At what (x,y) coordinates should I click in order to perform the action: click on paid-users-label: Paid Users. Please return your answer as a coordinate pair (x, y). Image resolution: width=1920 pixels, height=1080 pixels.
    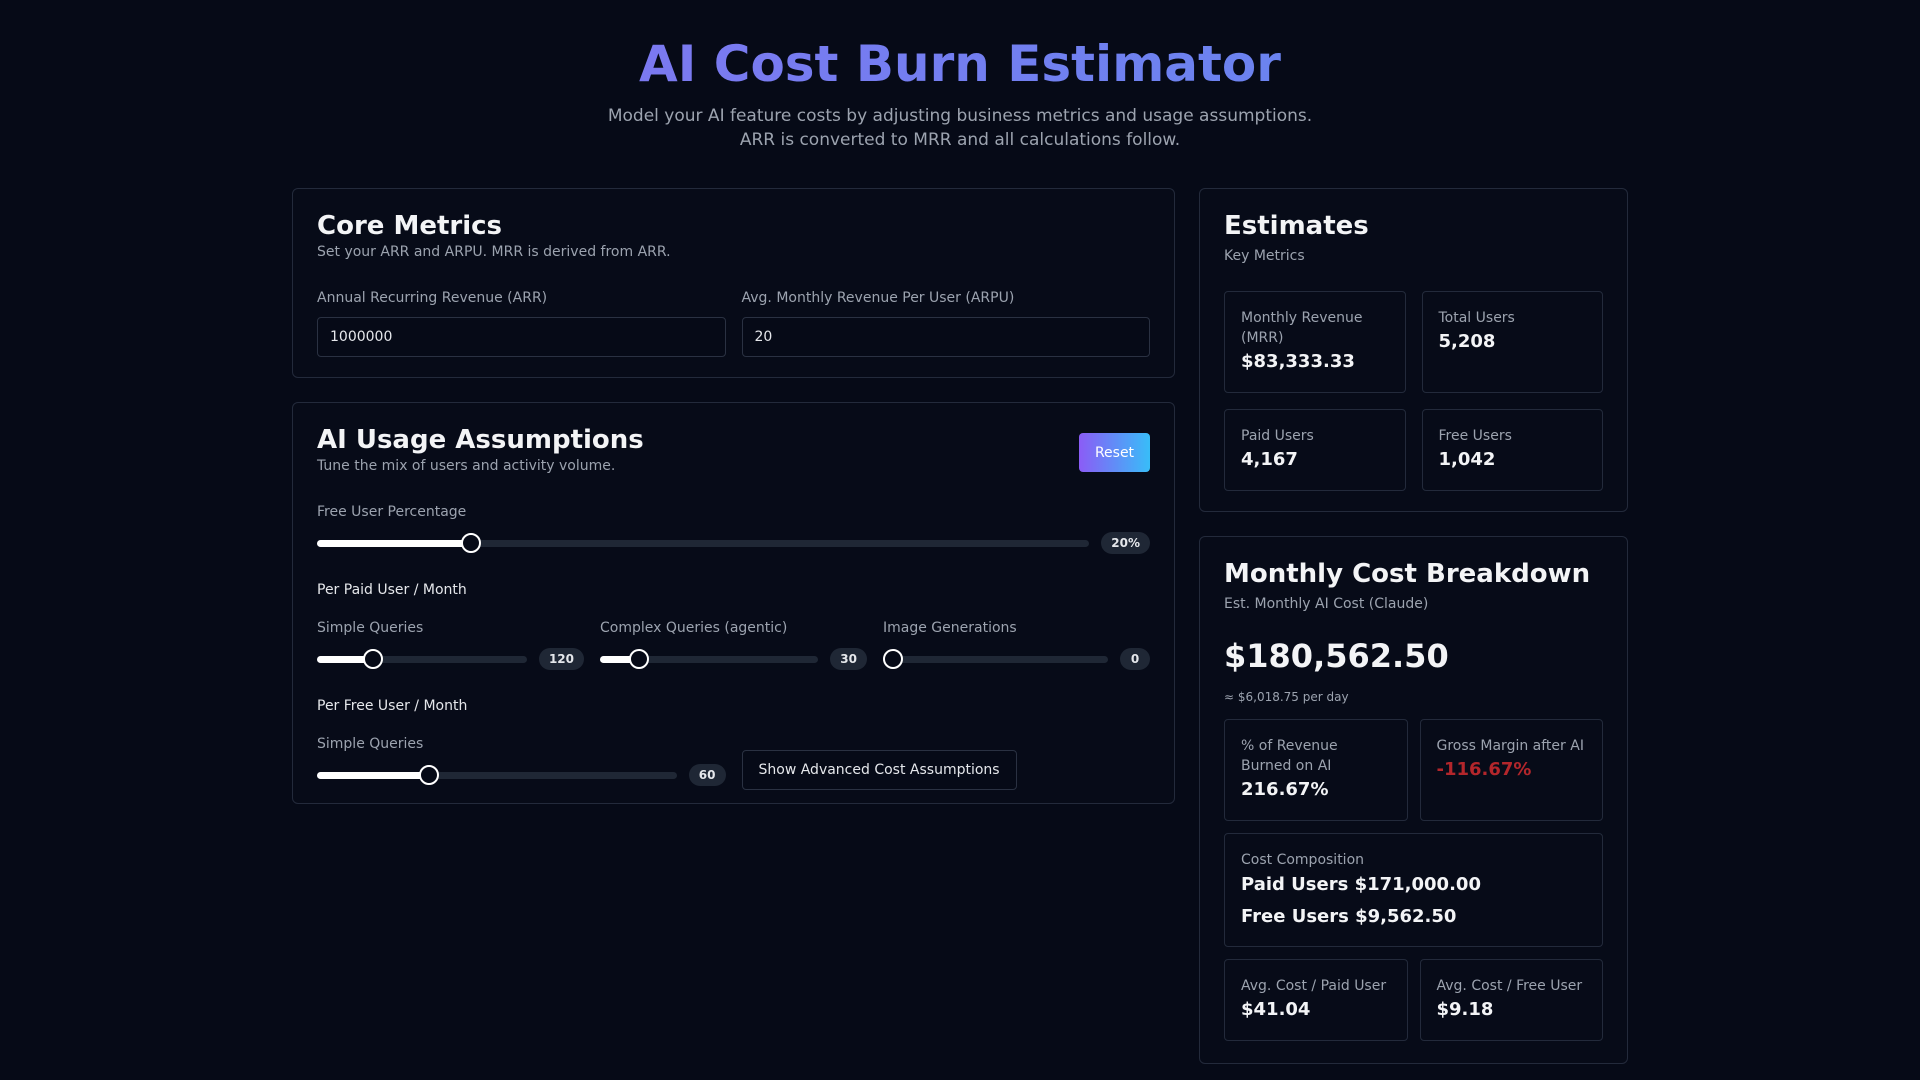
    Looking at the image, I should click on (1277, 436).